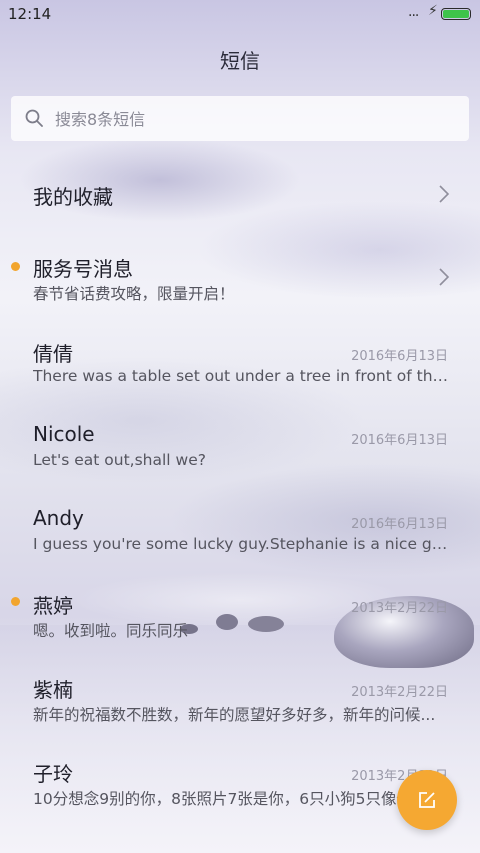  What do you see at coordinates (111, 631) in the screenshot?
I see `conversation-preview: 嗯。收到啦。同乐同乐` at bounding box center [111, 631].